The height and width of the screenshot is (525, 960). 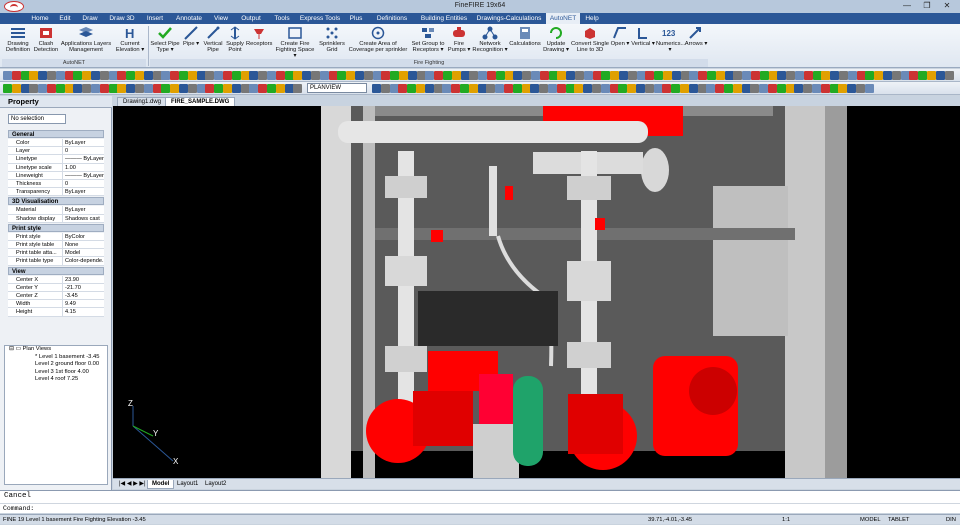 What do you see at coordinates (83, 143) in the screenshot?
I see `property-value: ByLayer` at bounding box center [83, 143].